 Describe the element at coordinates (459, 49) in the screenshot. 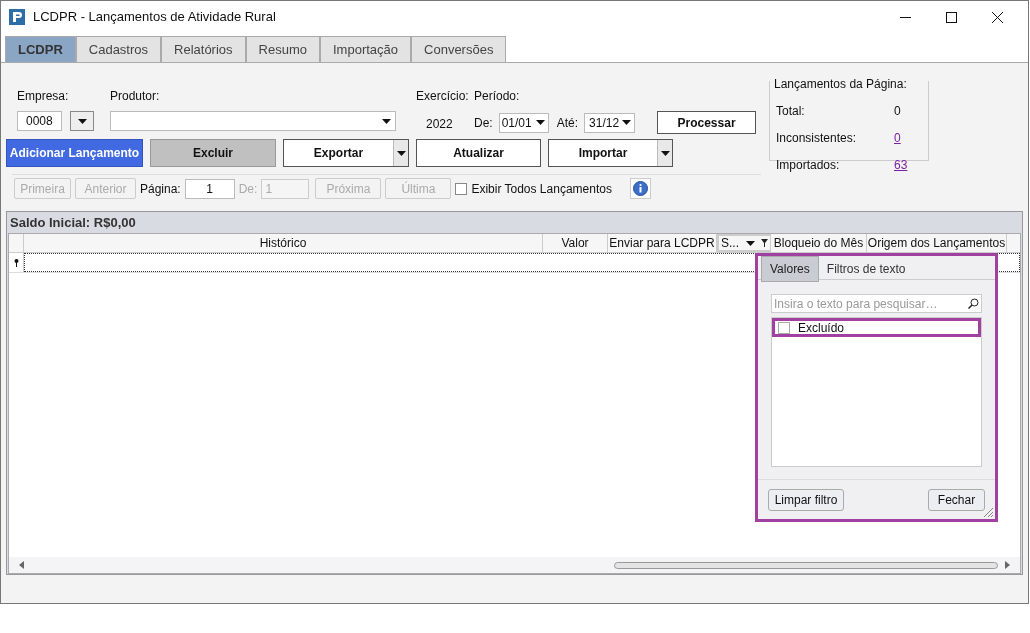

I see `tab: Conversões` at that location.